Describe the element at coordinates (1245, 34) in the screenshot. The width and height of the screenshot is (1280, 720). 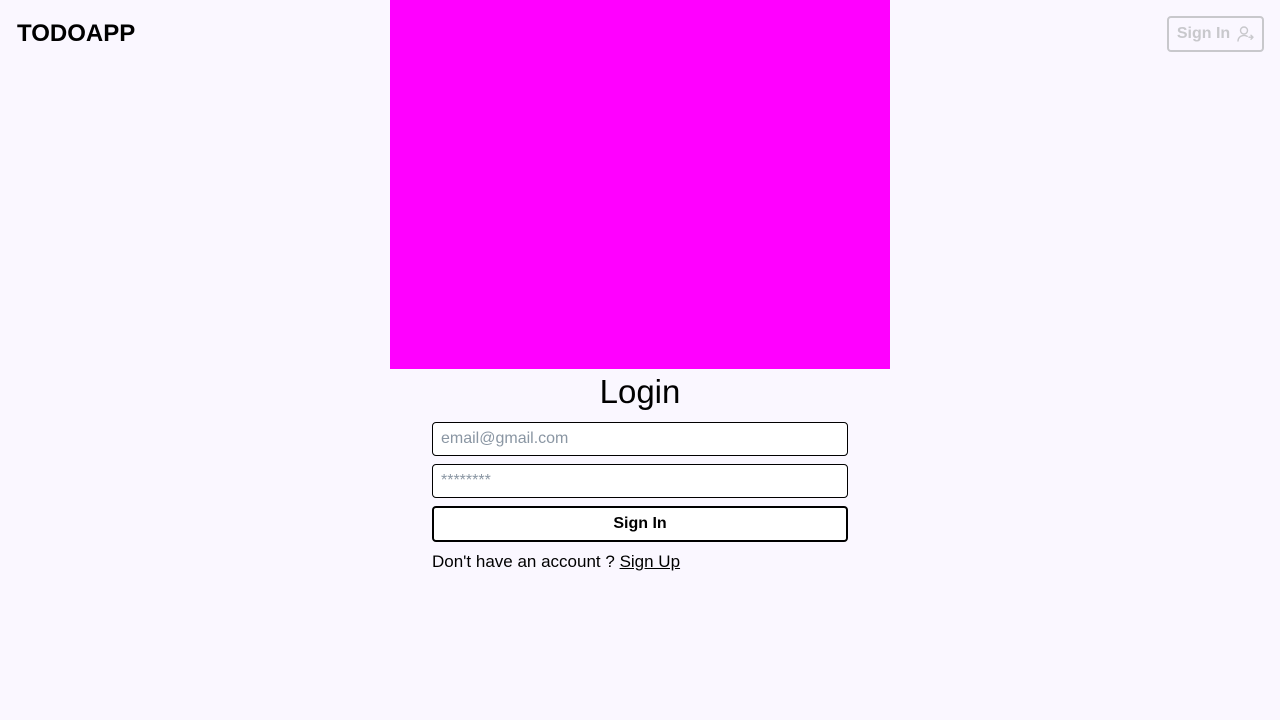
I see `user-plus-icon` at that location.